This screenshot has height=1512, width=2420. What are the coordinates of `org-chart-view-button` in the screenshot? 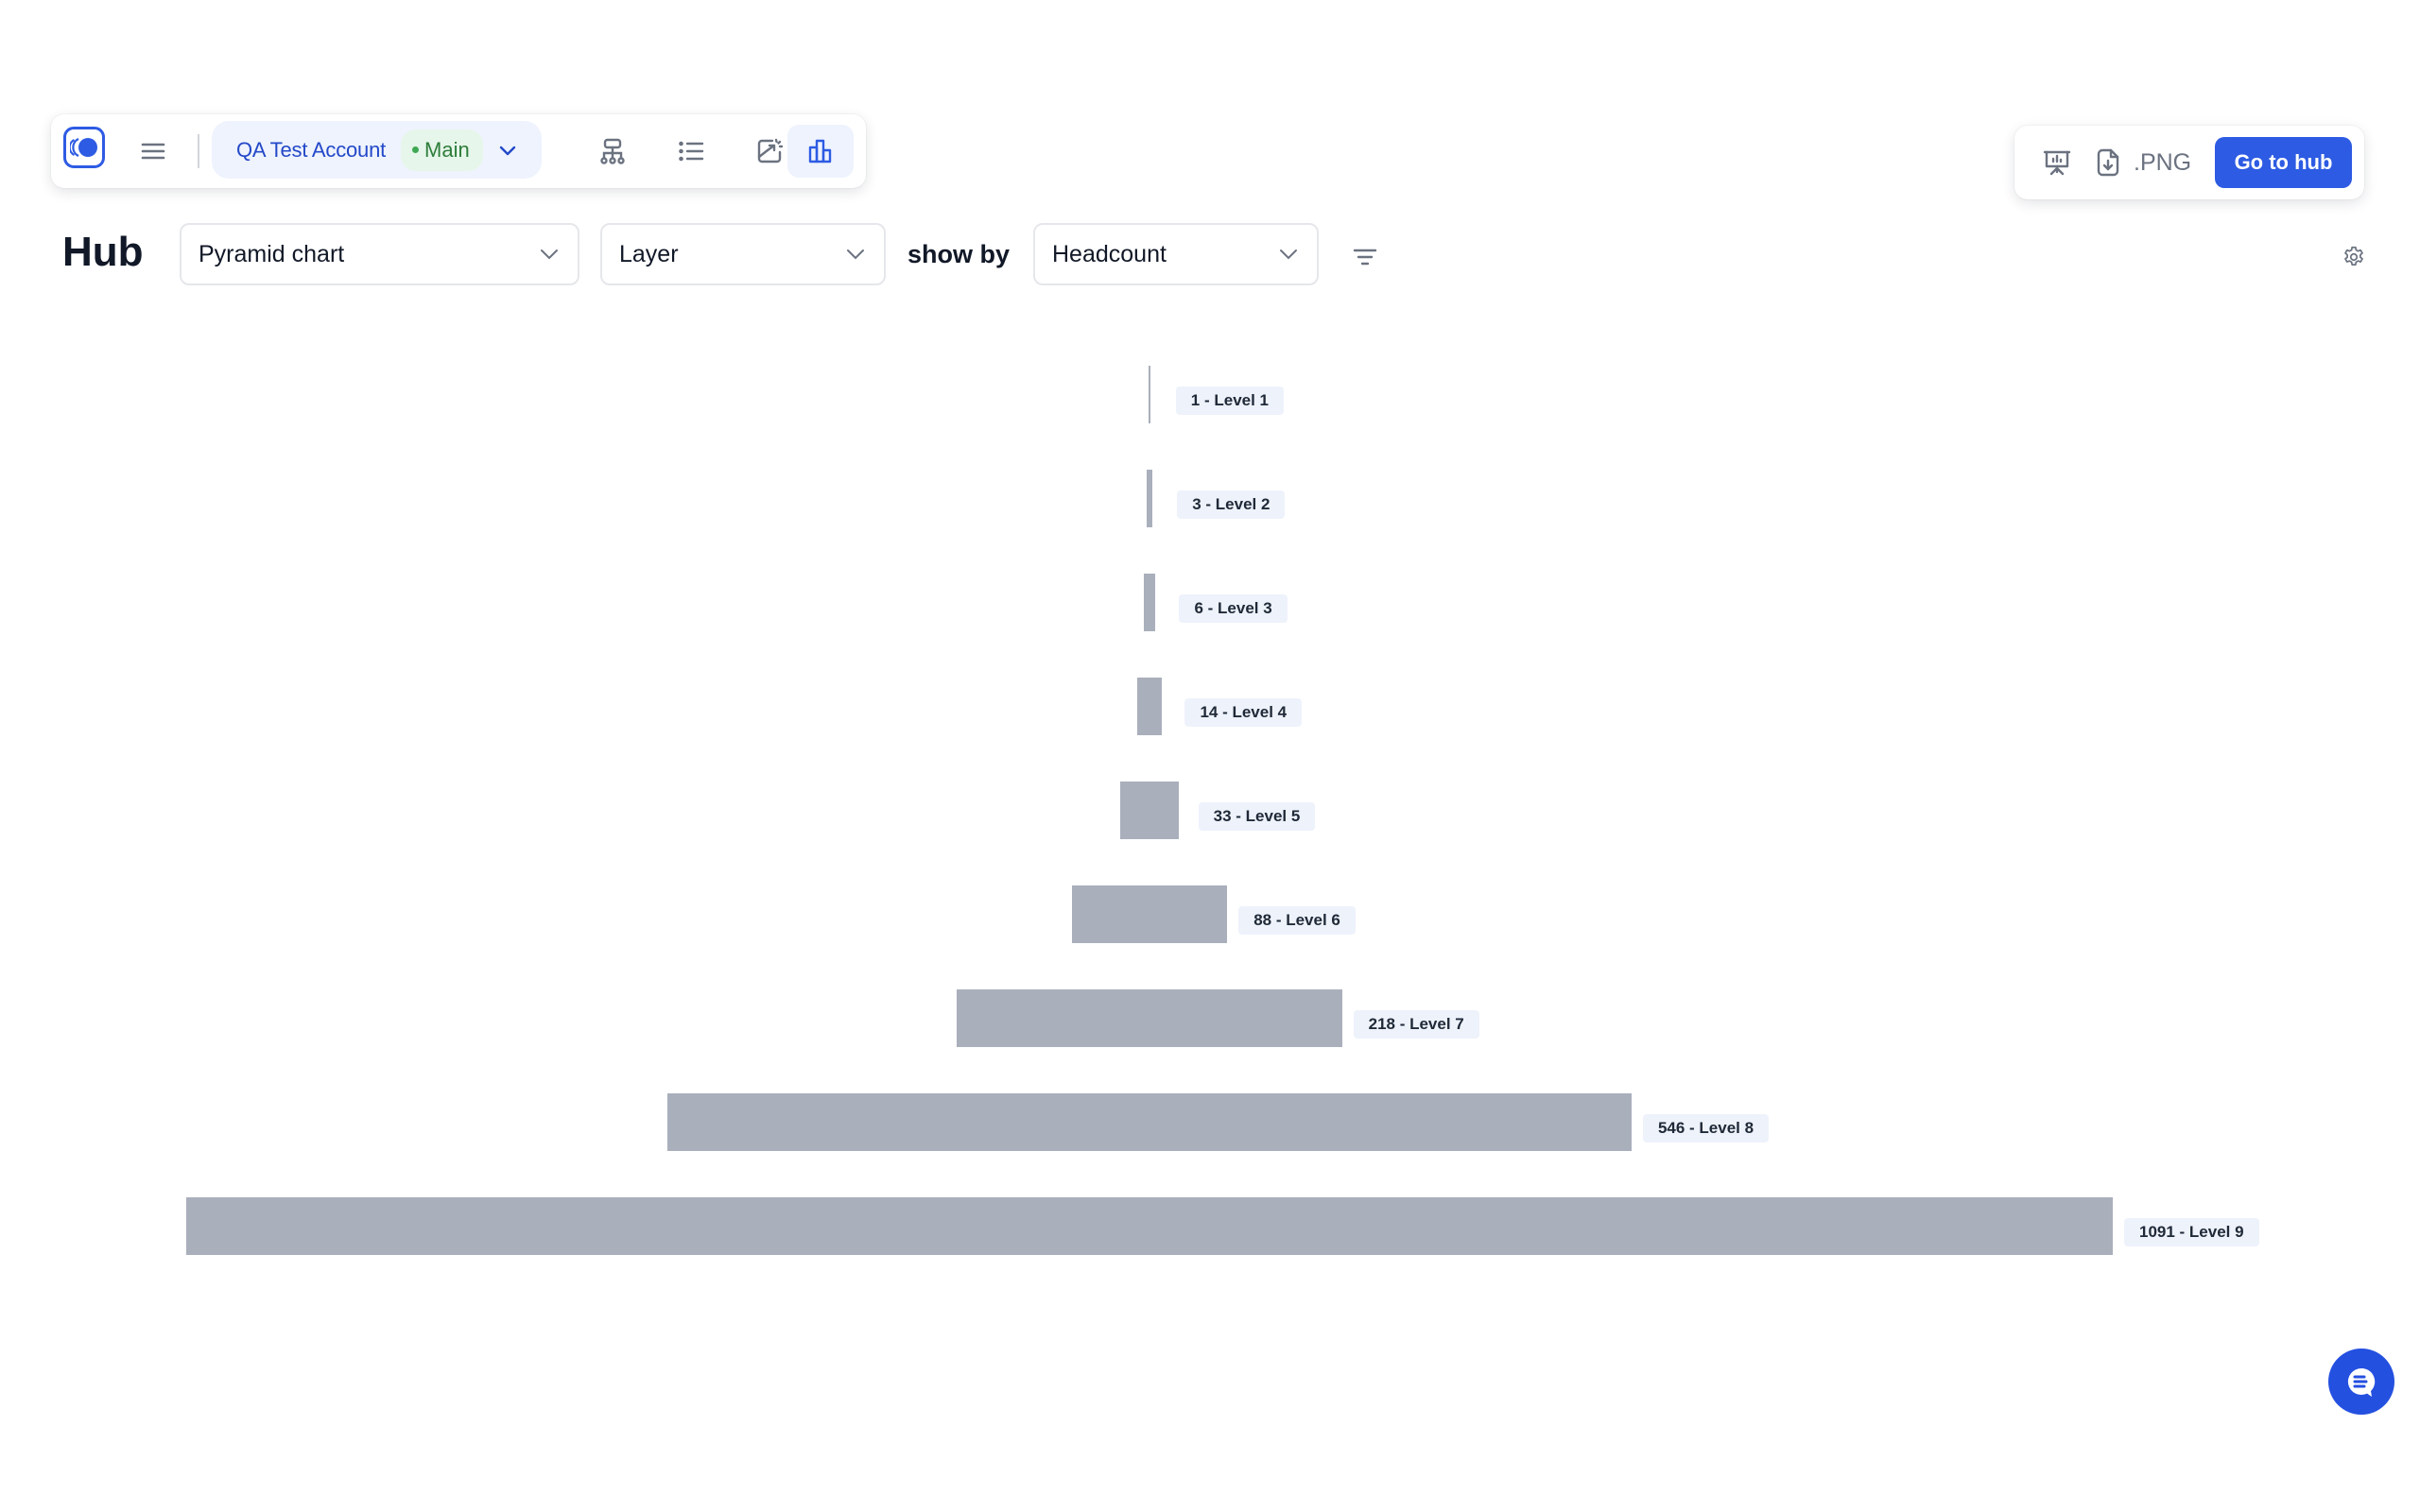 It's located at (612, 151).